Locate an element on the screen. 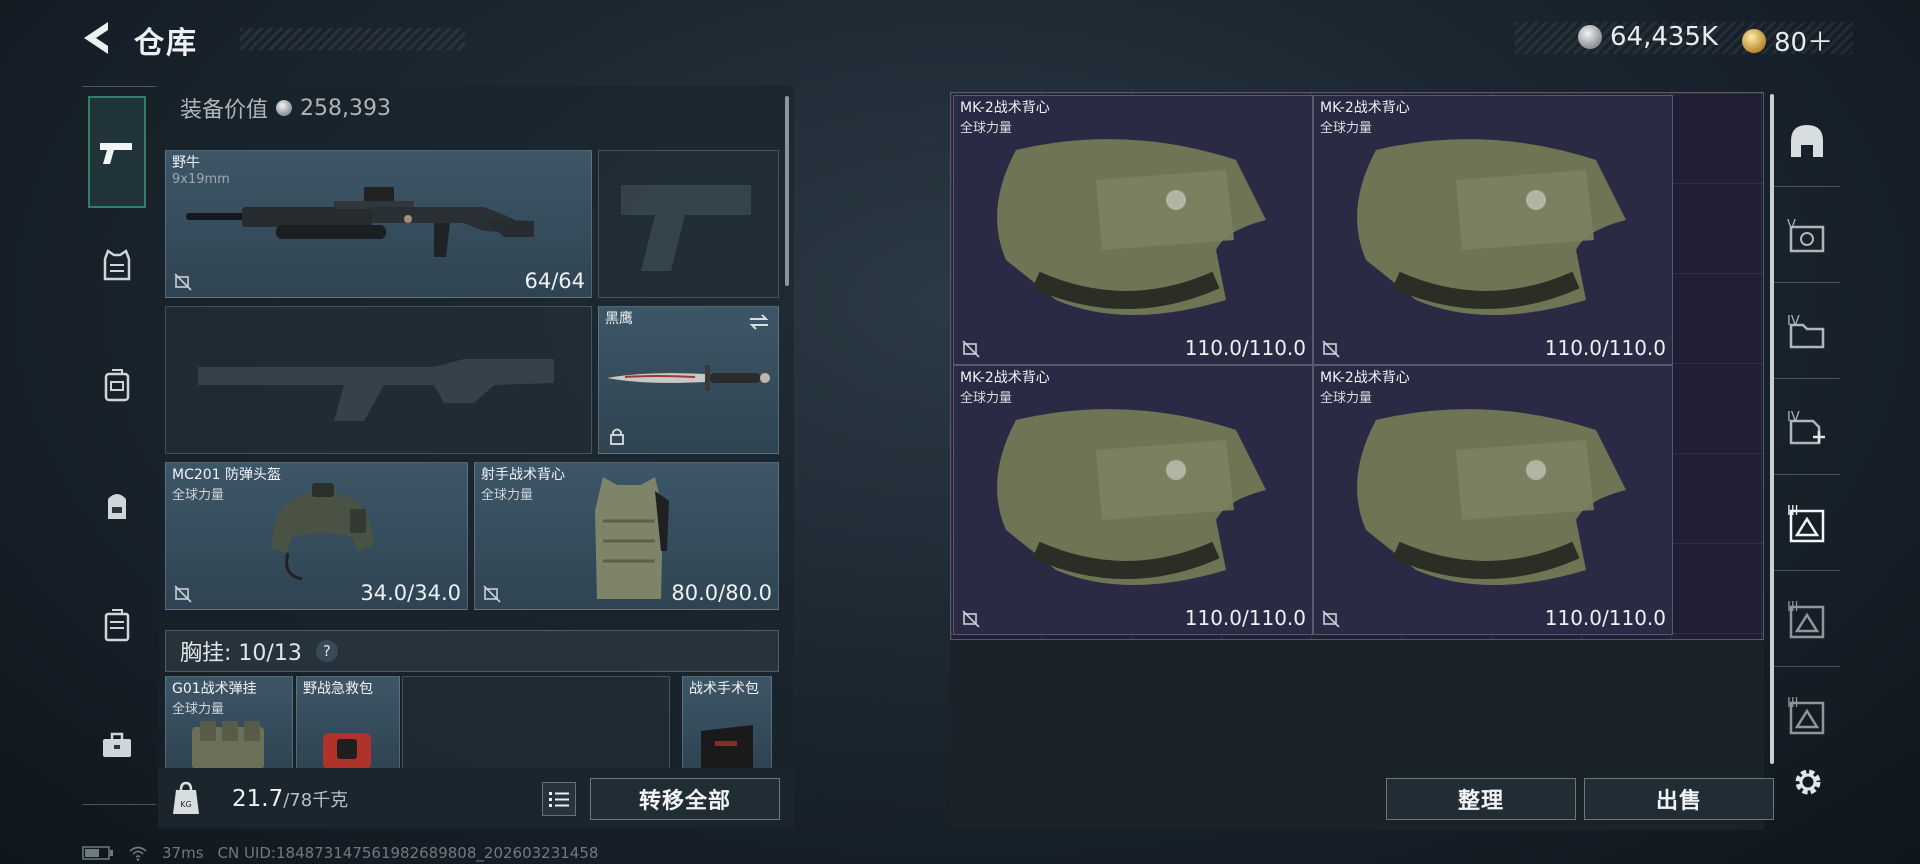 Image resolution: width=1920 pixels, height=864 pixels. ping-value: 37ms is located at coordinates (183, 853).